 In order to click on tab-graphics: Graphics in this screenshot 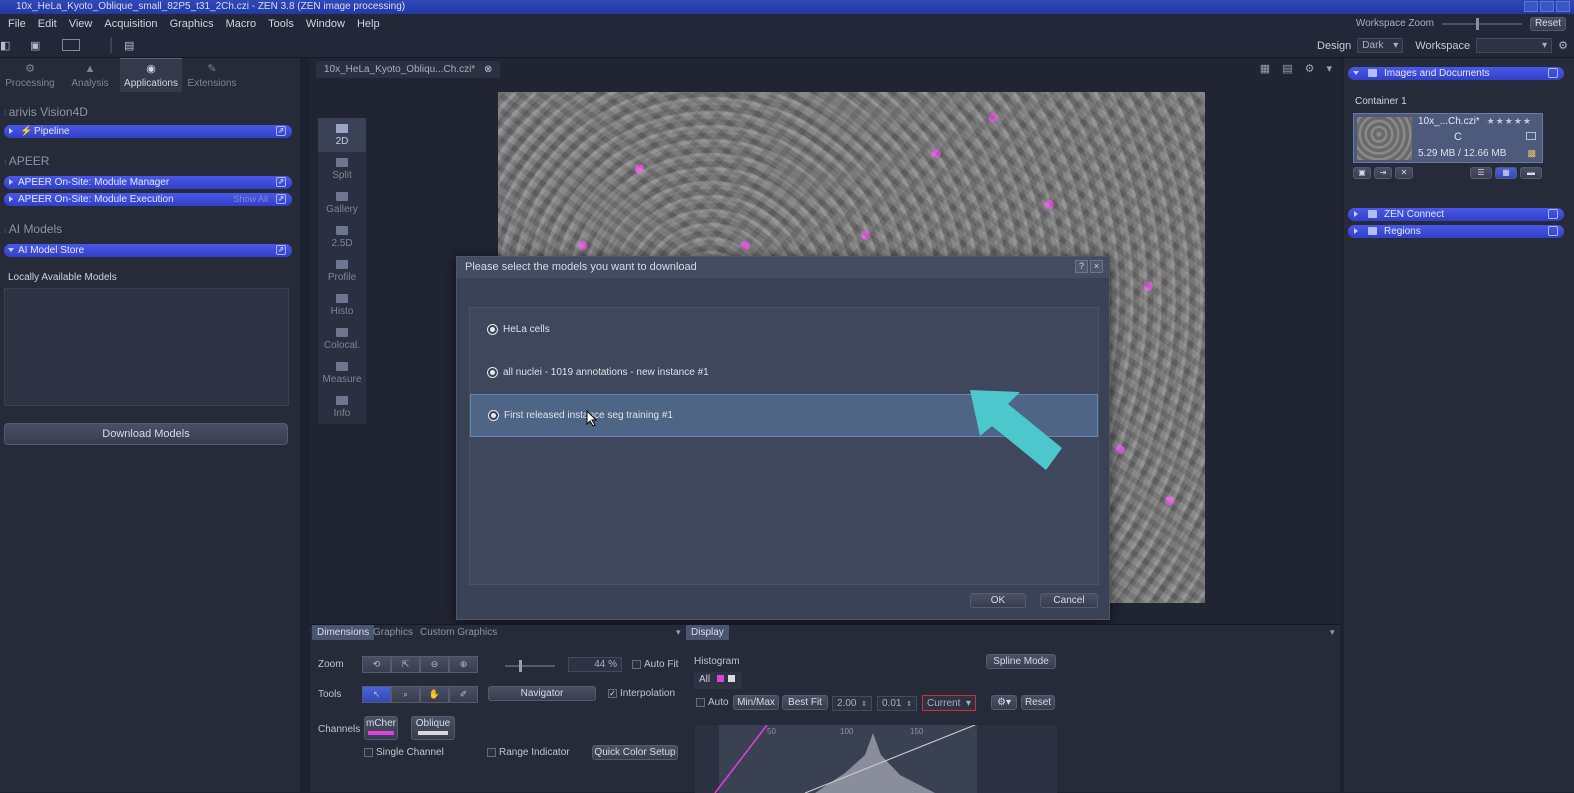, I will do `click(393, 632)`.